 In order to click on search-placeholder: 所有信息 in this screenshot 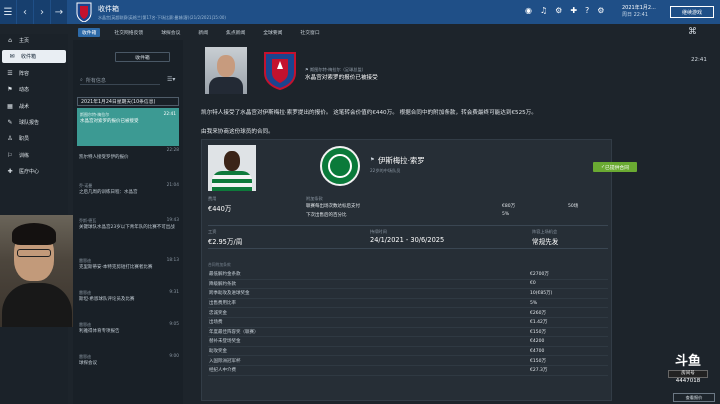, I will do `click(95, 80)`.